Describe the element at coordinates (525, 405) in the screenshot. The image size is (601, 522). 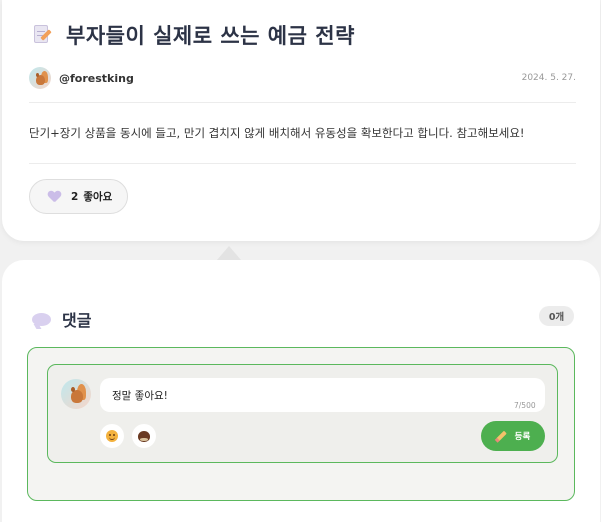
I see `char-count: 7/500` at that location.